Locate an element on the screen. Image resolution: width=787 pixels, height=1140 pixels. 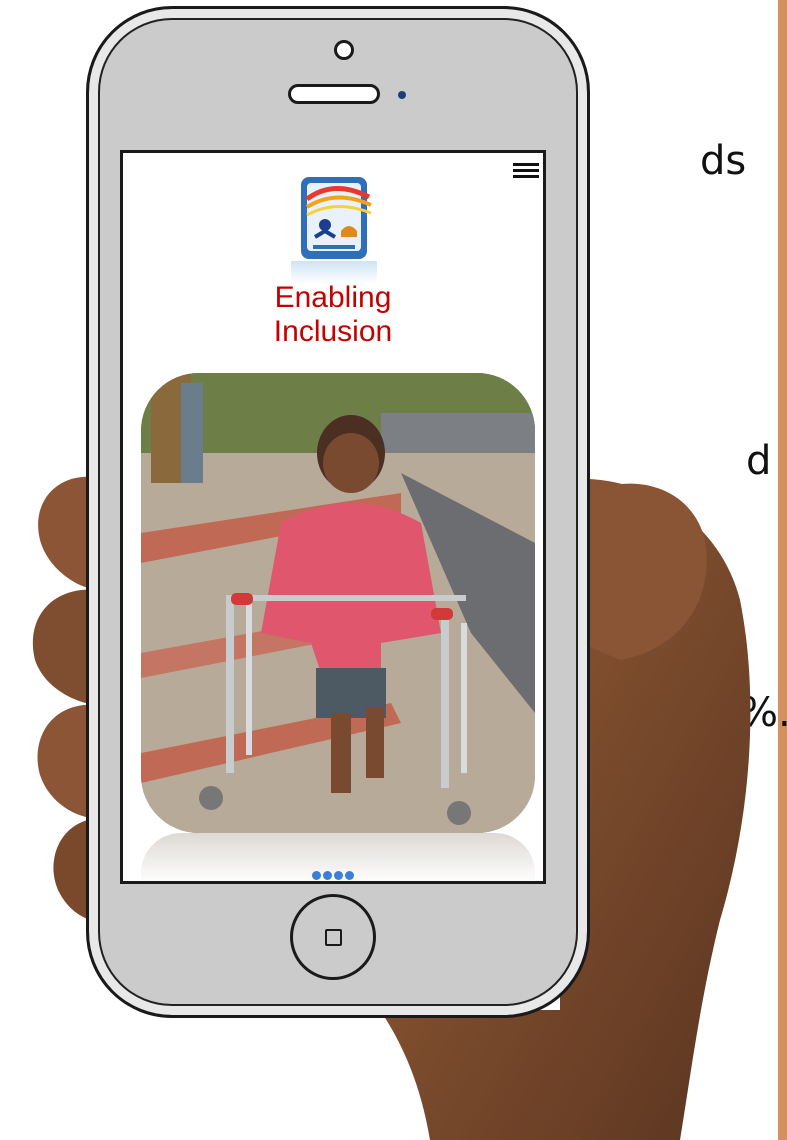
app-title: Enabling Inclusion is located at coordinates (333, 315).